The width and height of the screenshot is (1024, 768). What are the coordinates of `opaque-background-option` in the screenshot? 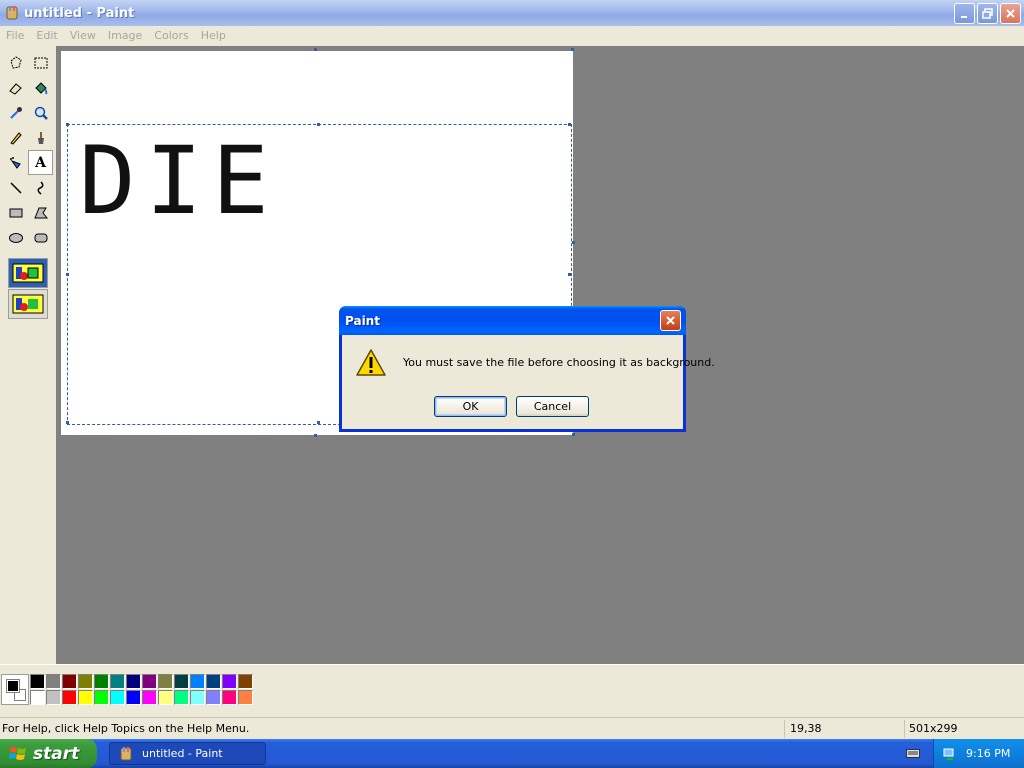 It's located at (28, 273).